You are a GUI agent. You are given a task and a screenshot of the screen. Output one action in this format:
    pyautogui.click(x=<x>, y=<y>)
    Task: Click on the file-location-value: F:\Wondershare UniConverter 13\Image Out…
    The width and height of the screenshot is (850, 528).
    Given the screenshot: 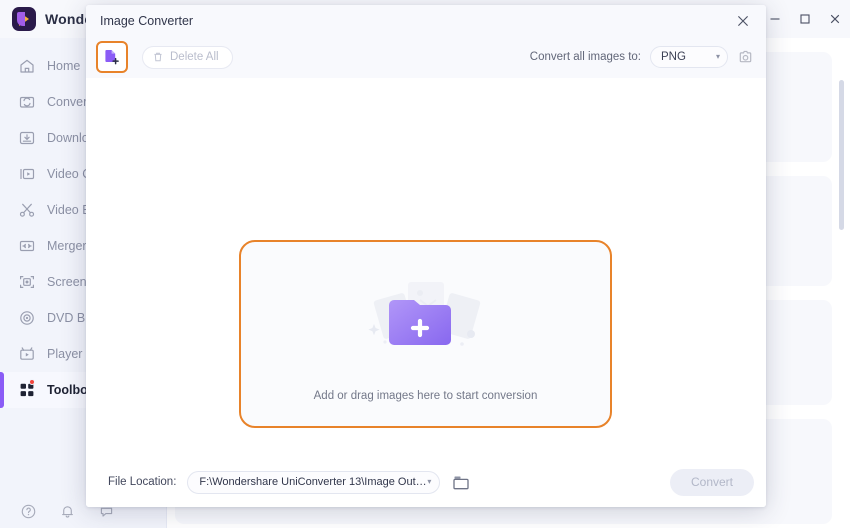 What is the action you would take?
    pyautogui.click(x=313, y=482)
    